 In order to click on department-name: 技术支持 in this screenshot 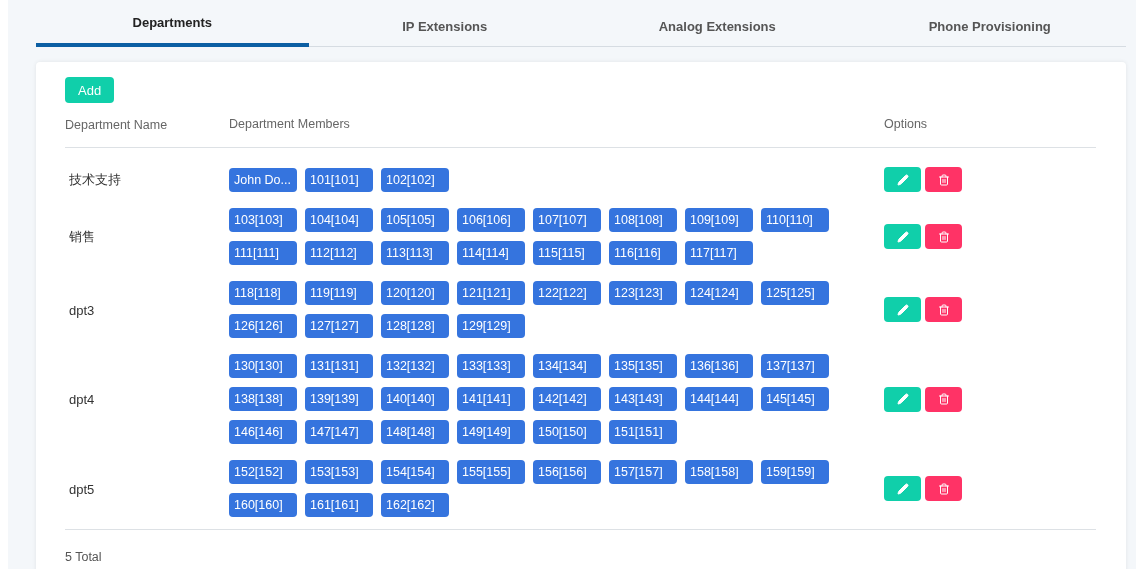, I will do `click(94, 179)`.